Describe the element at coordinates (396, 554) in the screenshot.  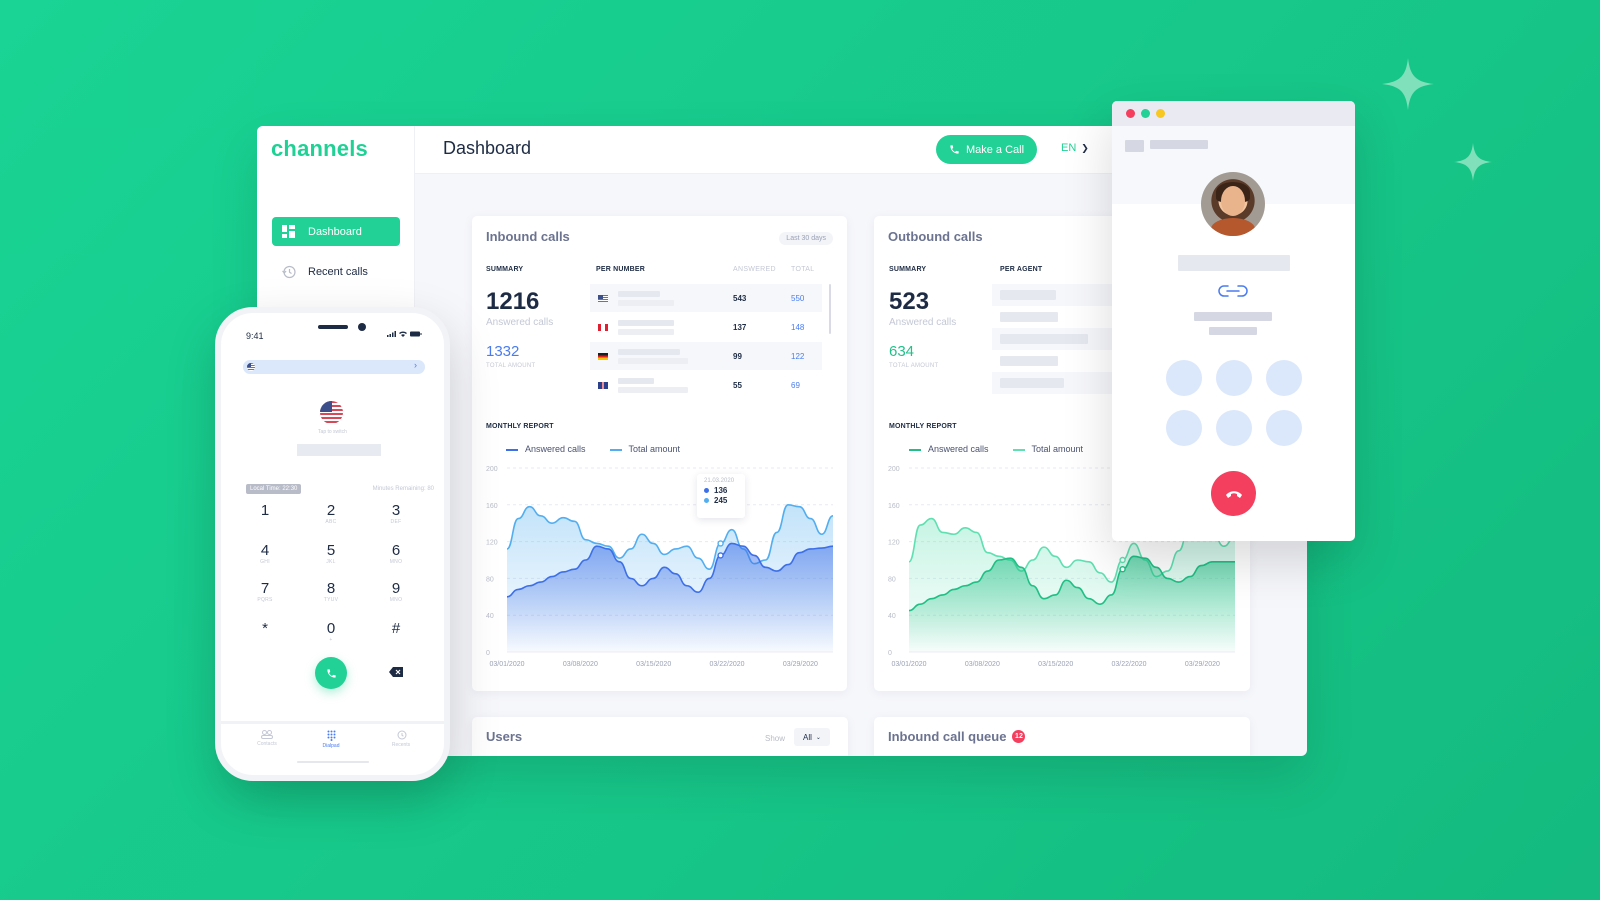
I see `dial-key: 6 MNO` at that location.